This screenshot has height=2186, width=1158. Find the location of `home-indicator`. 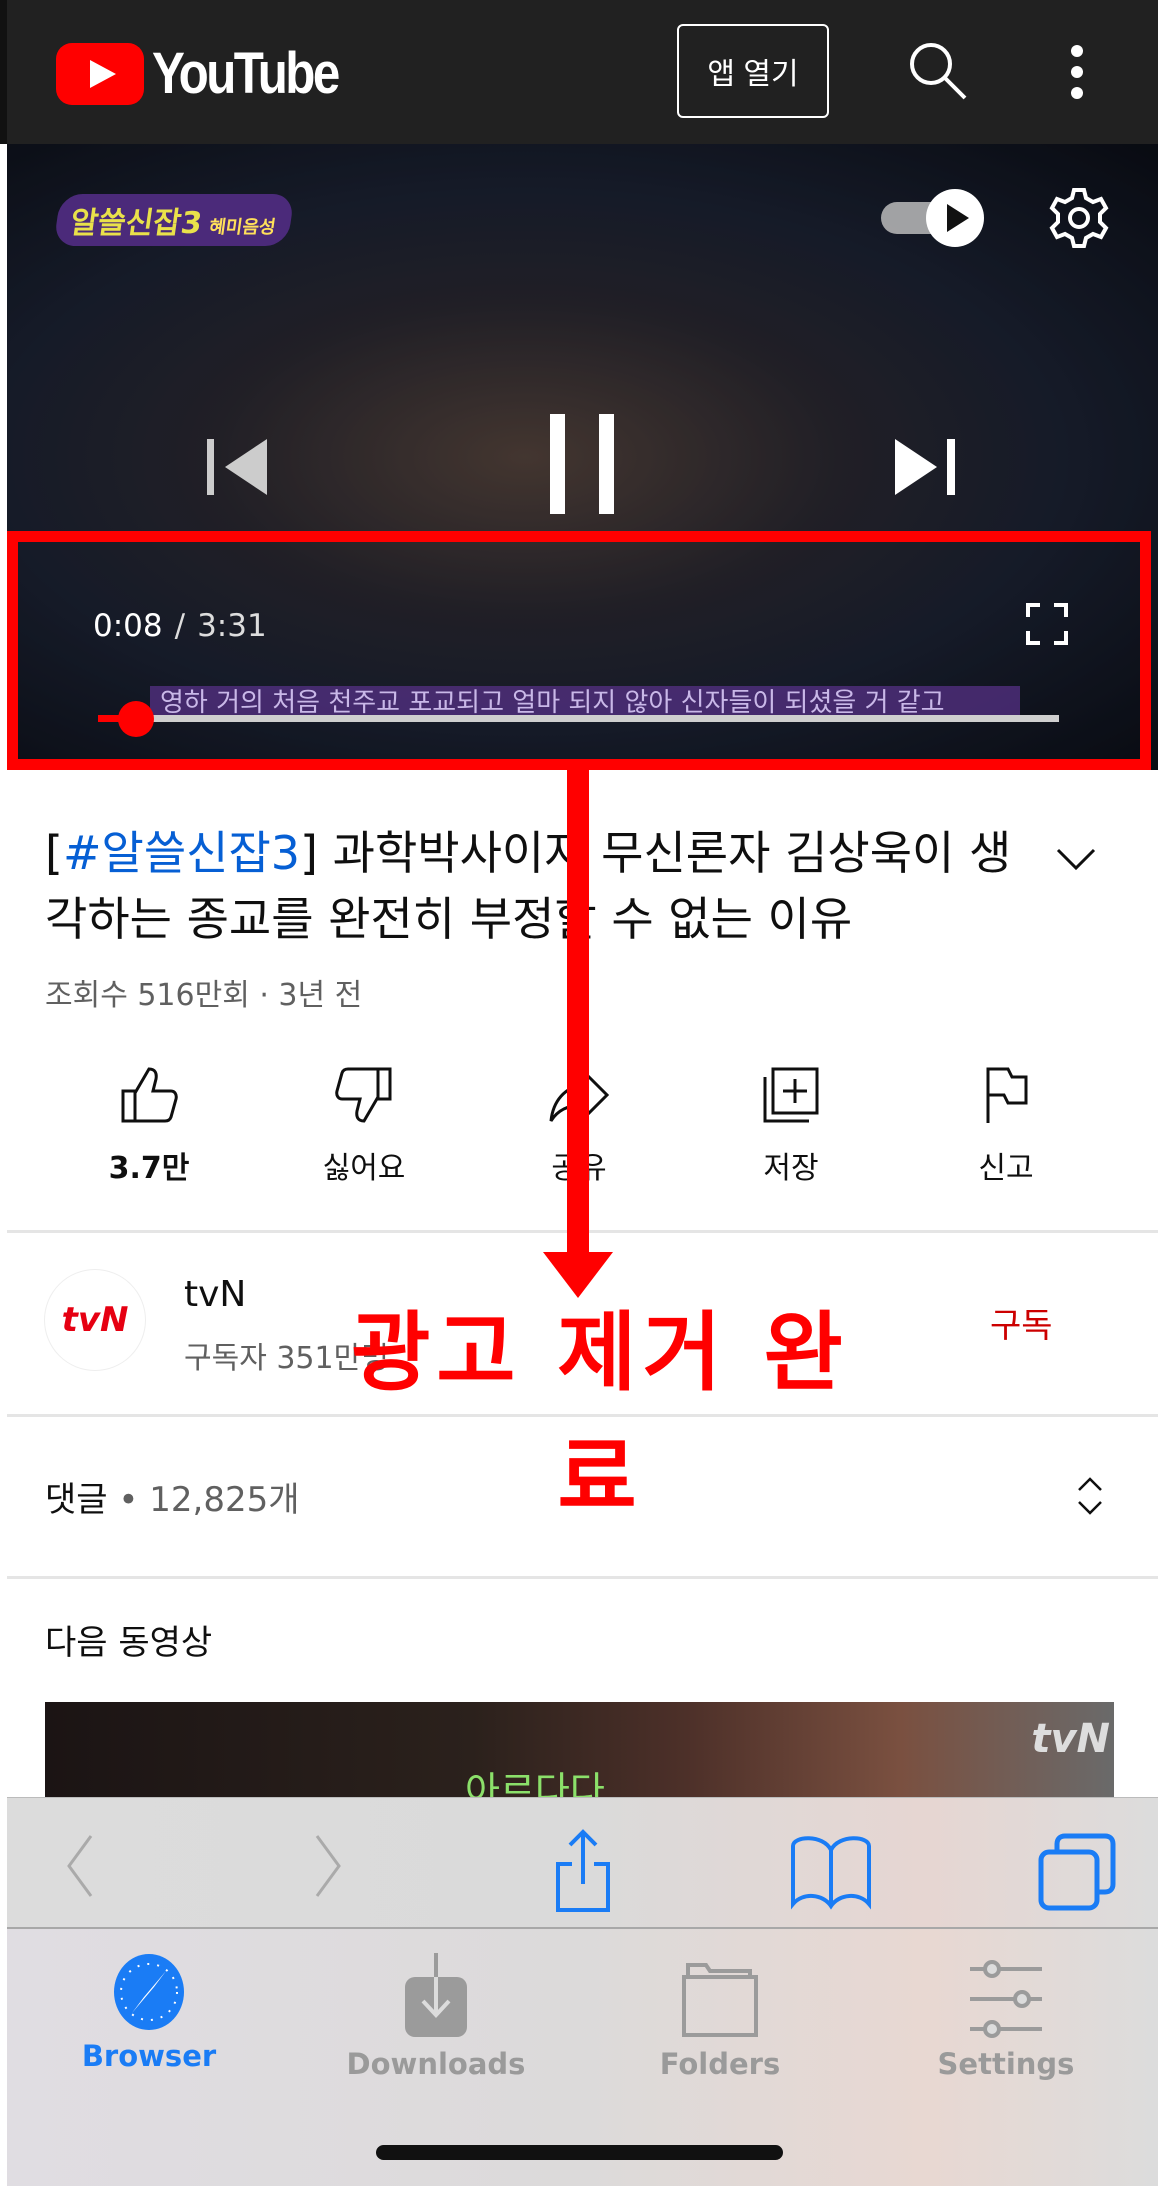

home-indicator is located at coordinates (579, 2152).